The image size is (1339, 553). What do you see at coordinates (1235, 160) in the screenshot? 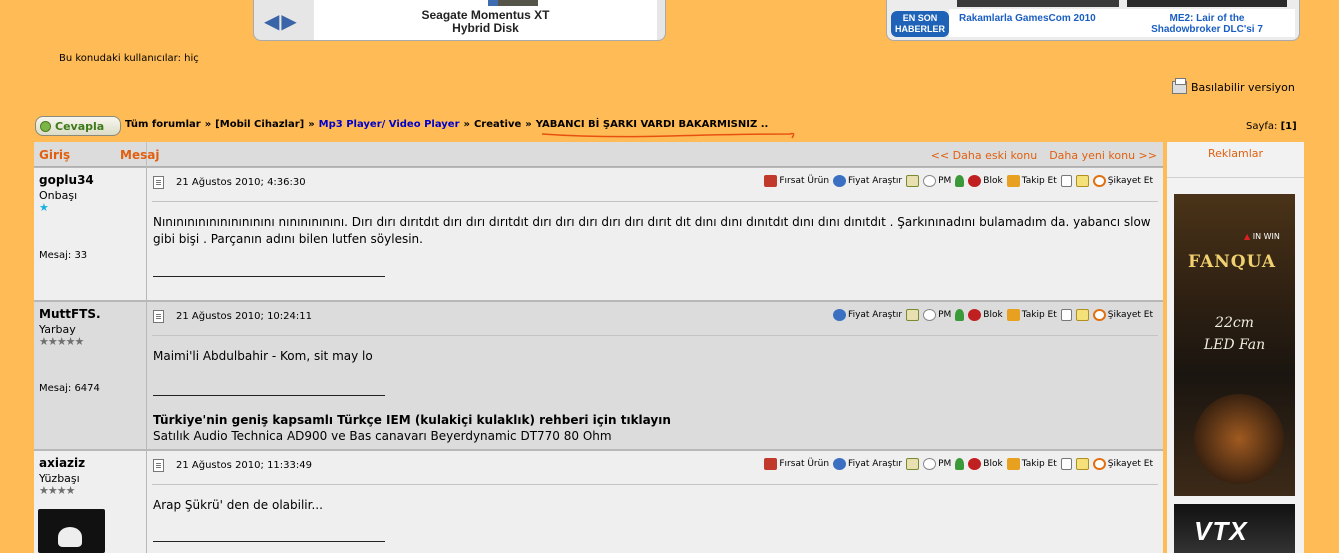
I see `ads-header: Reklamlar` at bounding box center [1235, 160].